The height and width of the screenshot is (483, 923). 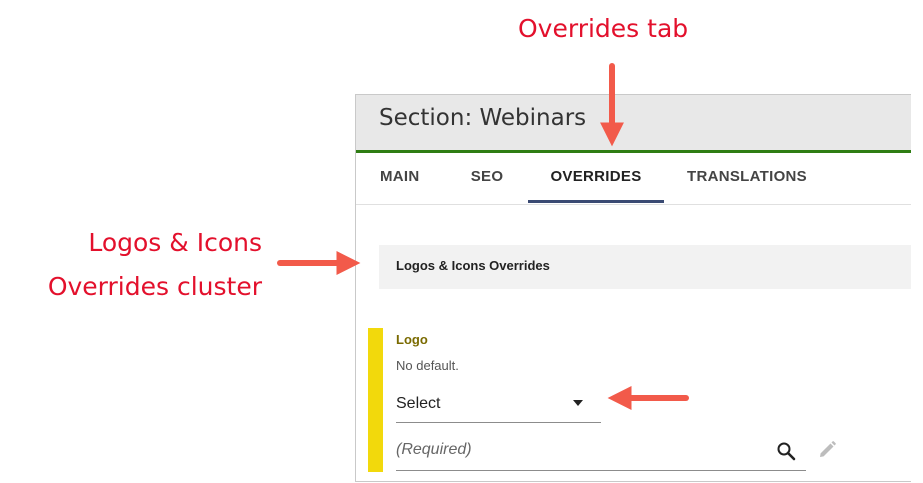 What do you see at coordinates (483, 118) in the screenshot?
I see `page-title: Section: Webinars` at bounding box center [483, 118].